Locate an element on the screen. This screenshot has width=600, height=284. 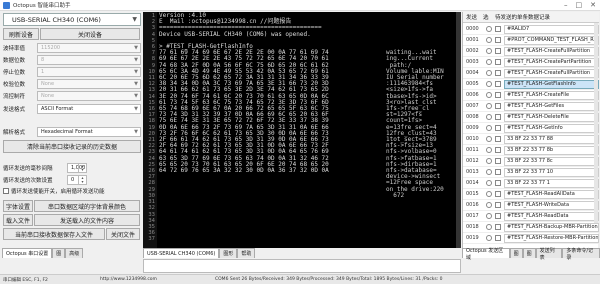
send-list-row: 0001 #PROT_COMMAND_TEST_FLASH_Ra is located at coordinates (531, 40).